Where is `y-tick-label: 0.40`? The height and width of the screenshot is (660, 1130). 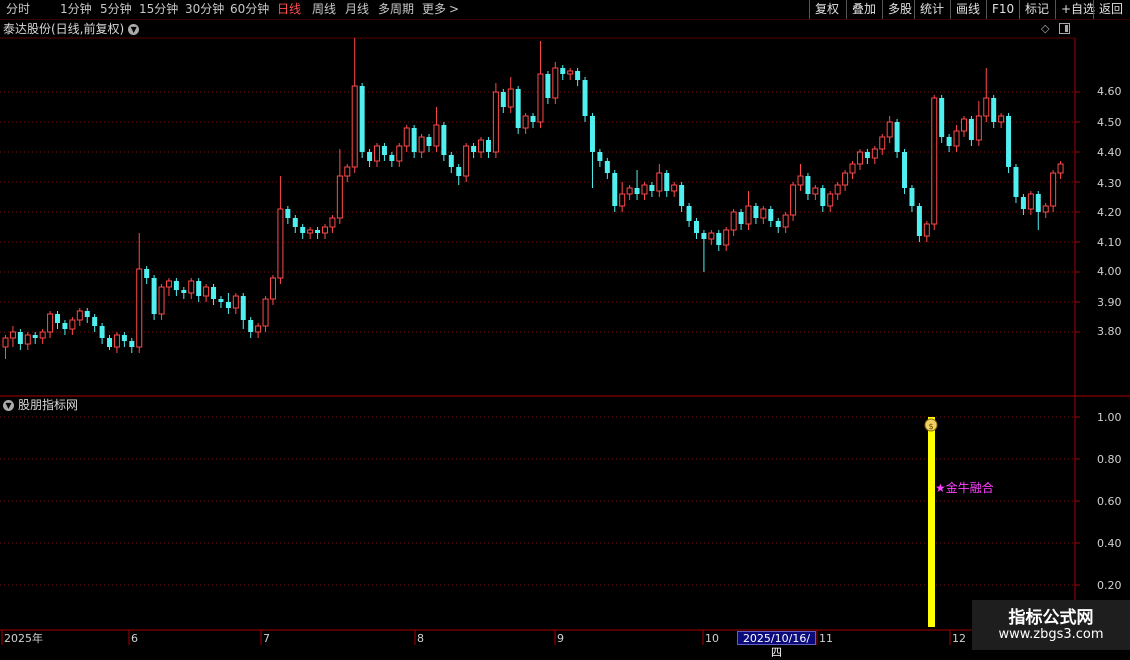
y-tick-label: 0.40 is located at coordinates (1109, 543).